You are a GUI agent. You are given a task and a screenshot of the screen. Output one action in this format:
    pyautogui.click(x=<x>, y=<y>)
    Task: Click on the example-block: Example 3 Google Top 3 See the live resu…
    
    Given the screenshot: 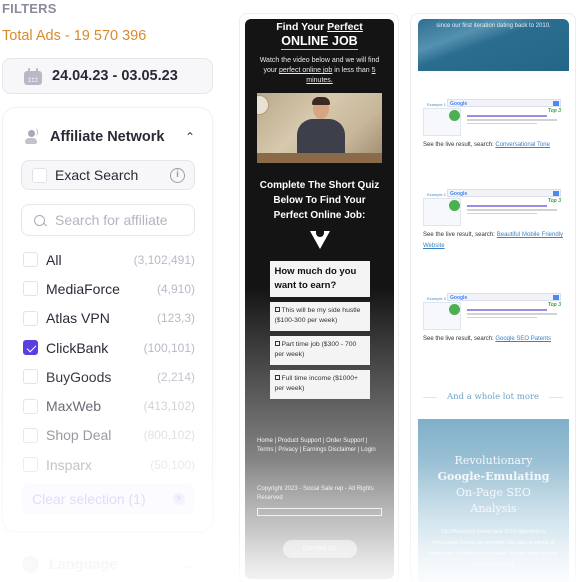 What is the action you would take?
    pyautogui.click(x=493, y=318)
    